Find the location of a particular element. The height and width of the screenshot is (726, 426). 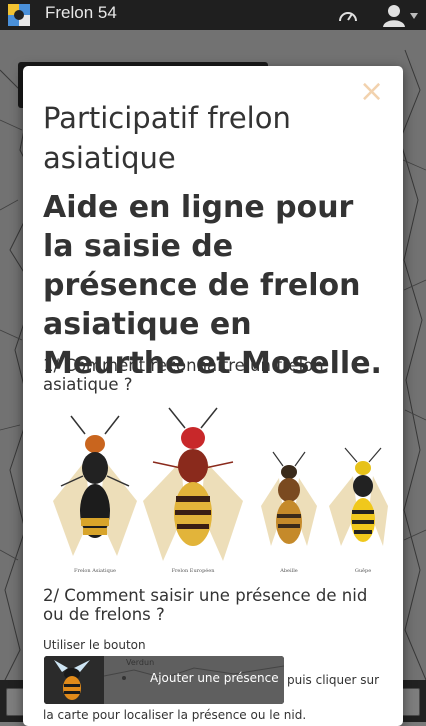

dashboard-icon is located at coordinates (348, 15).